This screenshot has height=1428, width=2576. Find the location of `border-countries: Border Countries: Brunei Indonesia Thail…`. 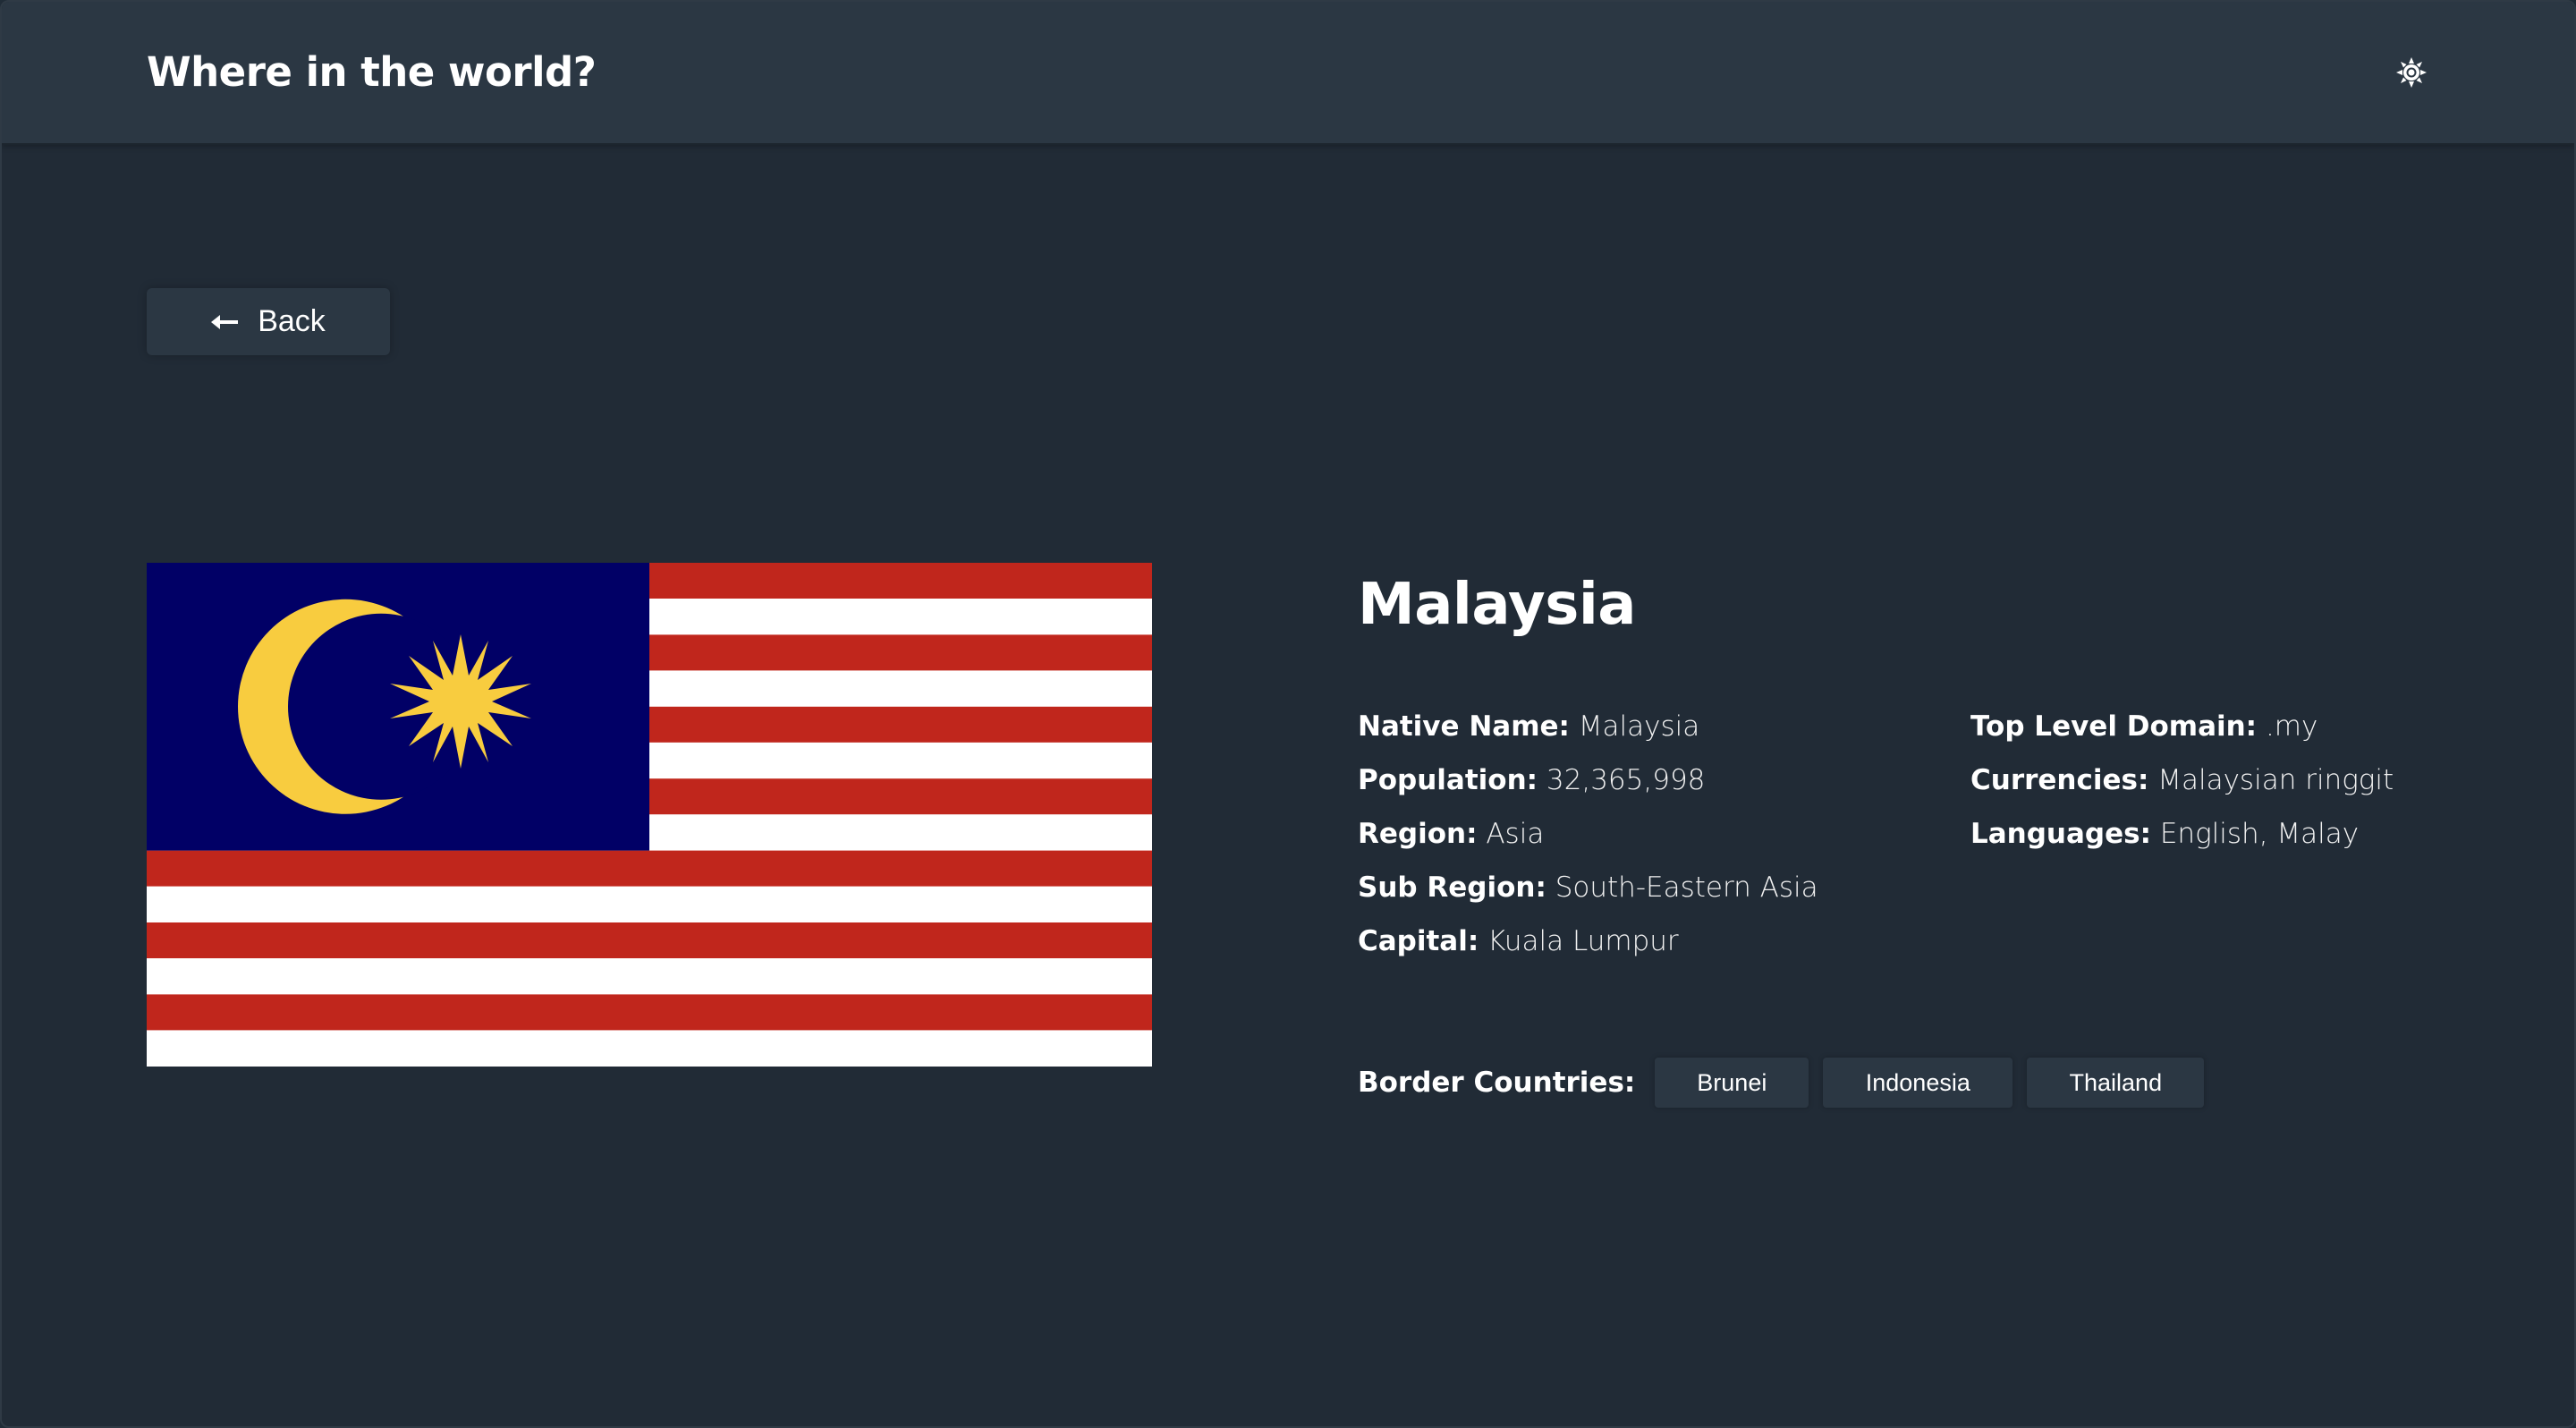

border-countries: Border Countries: Brunei Indonesia Thail… is located at coordinates (1788, 1083).